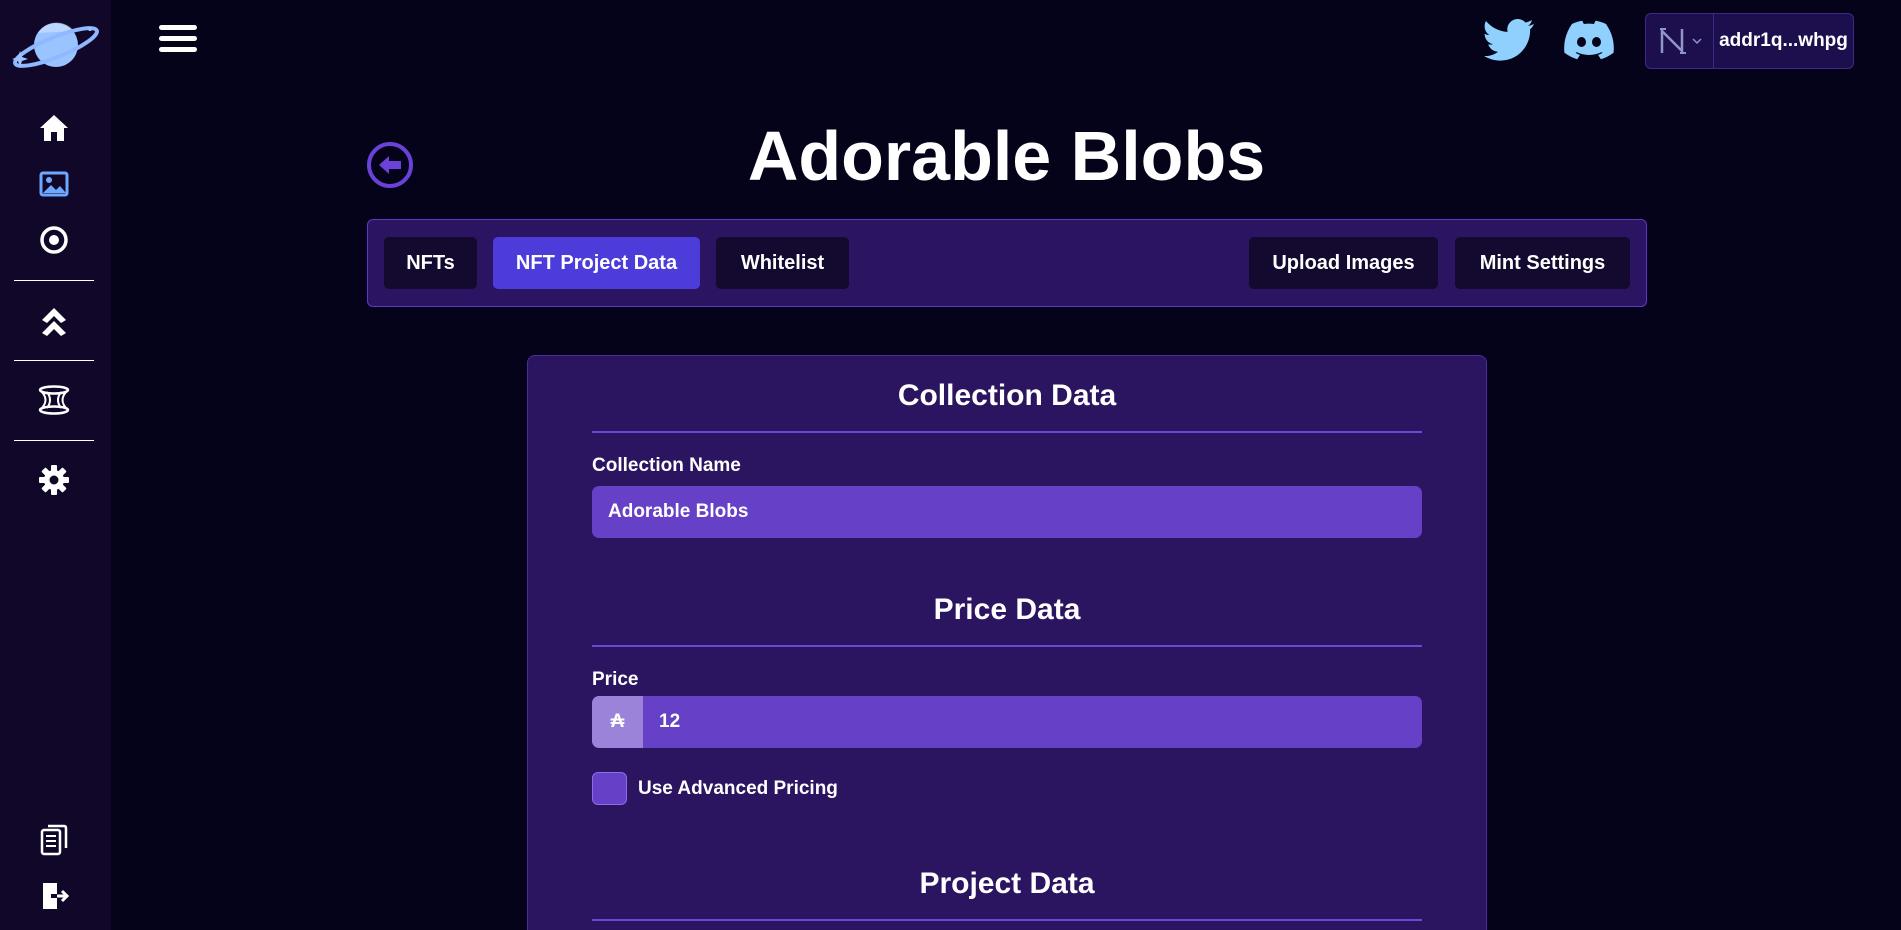 The width and height of the screenshot is (1901, 930). What do you see at coordinates (596, 263) in the screenshot?
I see `tab-nft-project-data: NFT Project Data` at bounding box center [596, 263].